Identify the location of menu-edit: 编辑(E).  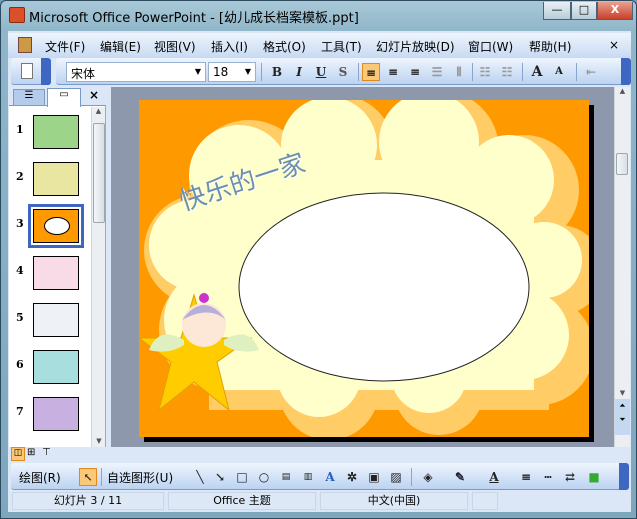
(120, 46).